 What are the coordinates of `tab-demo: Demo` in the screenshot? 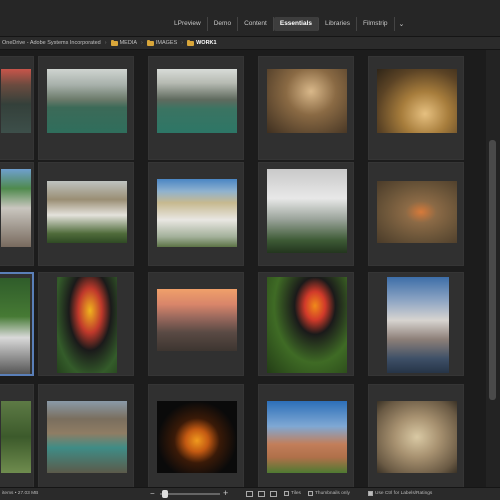 It's located at (223, 24).